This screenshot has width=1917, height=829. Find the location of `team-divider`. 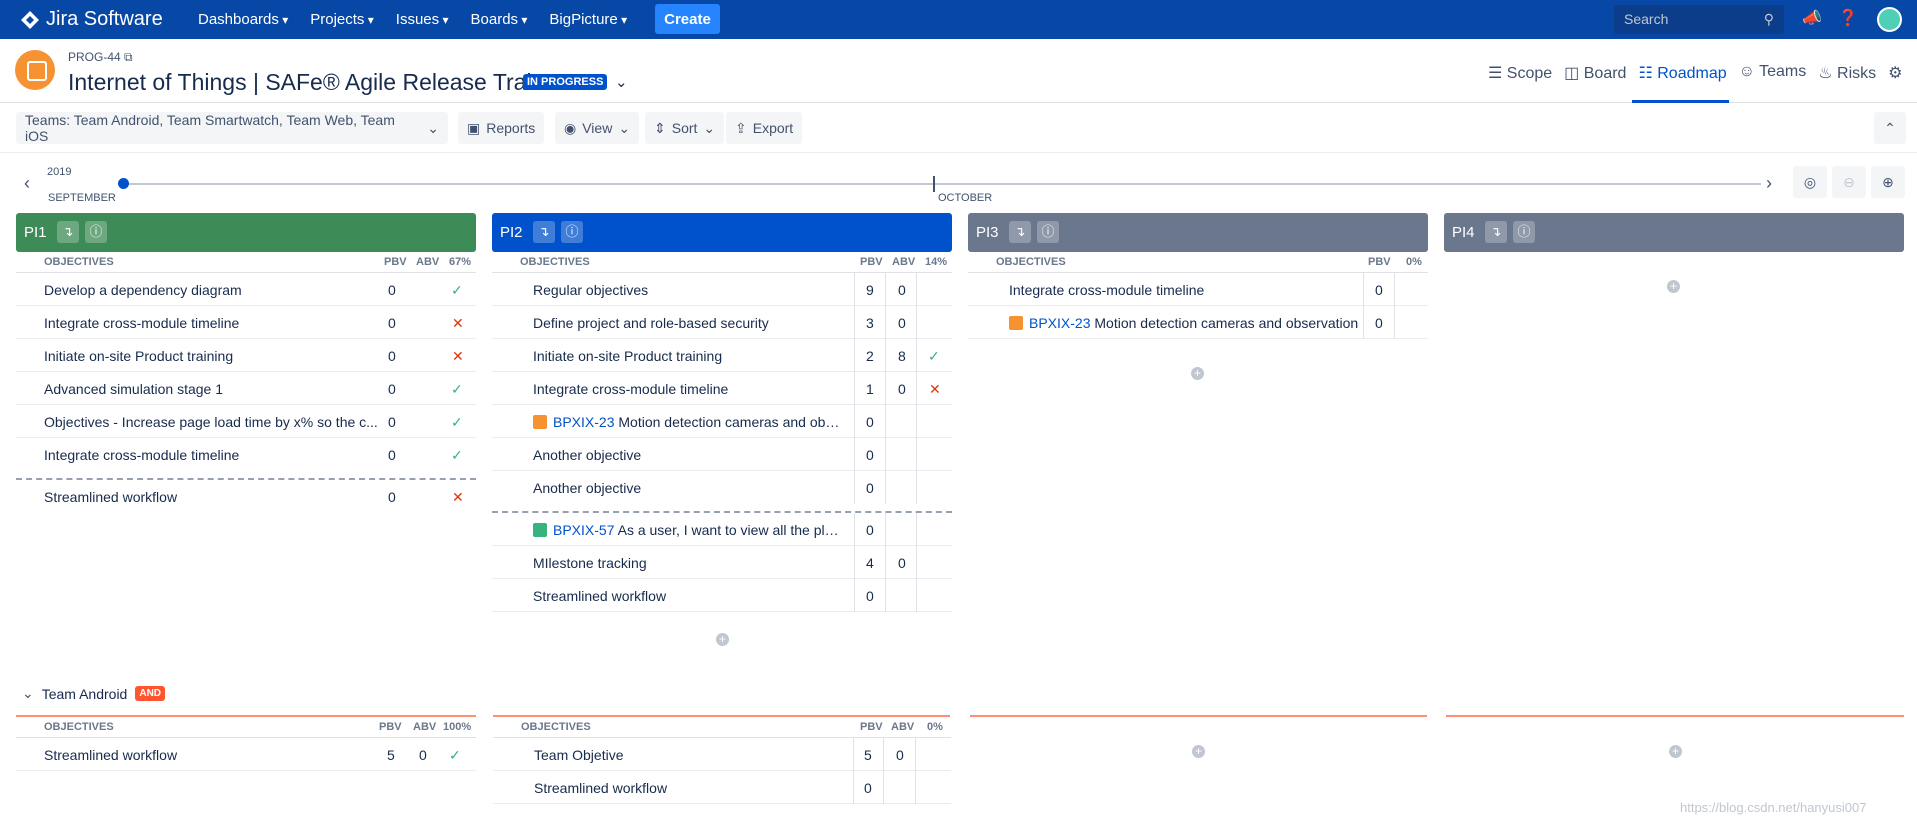

team-divider is located at coordinates (721, 716).